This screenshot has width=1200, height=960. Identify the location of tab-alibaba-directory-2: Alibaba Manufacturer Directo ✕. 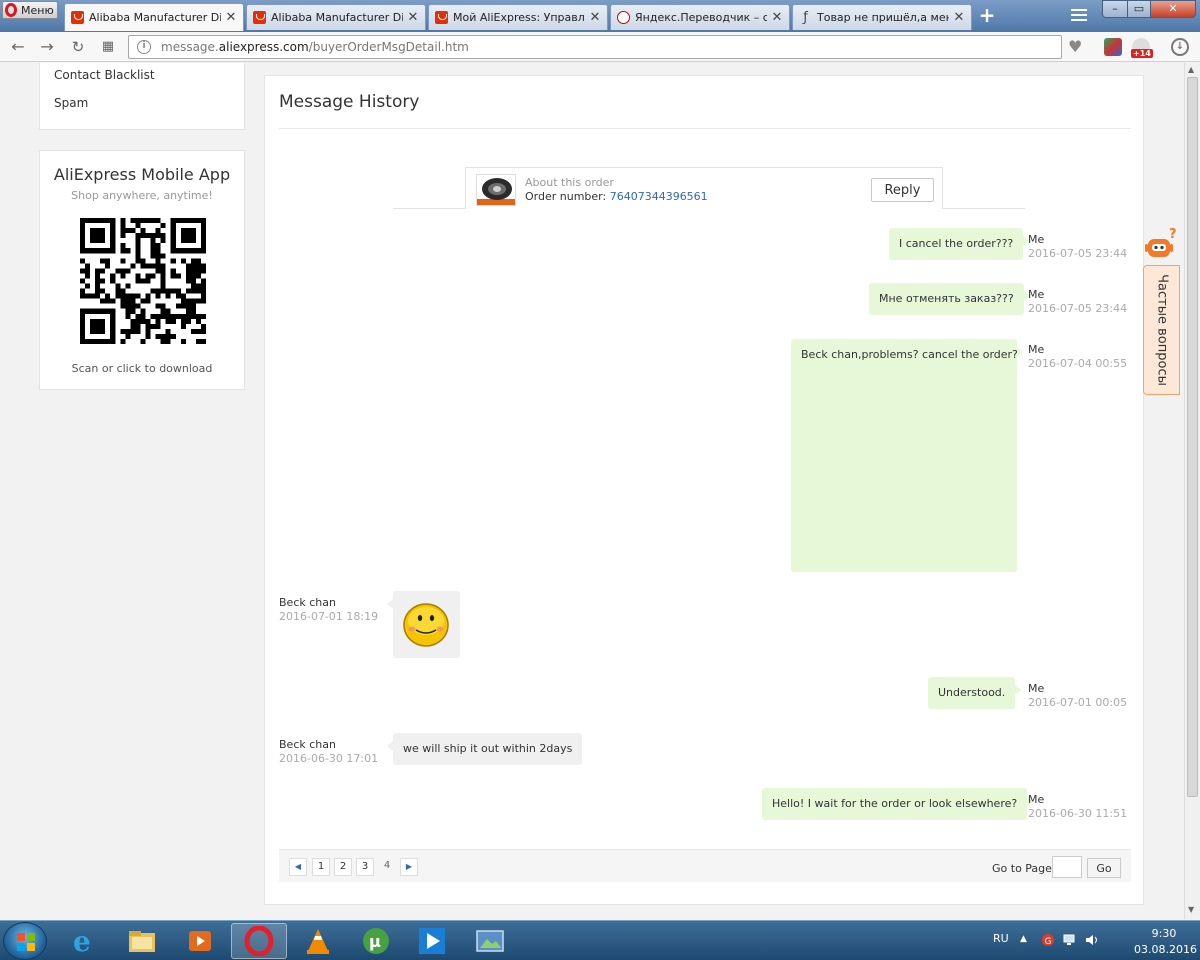
(336, 17).